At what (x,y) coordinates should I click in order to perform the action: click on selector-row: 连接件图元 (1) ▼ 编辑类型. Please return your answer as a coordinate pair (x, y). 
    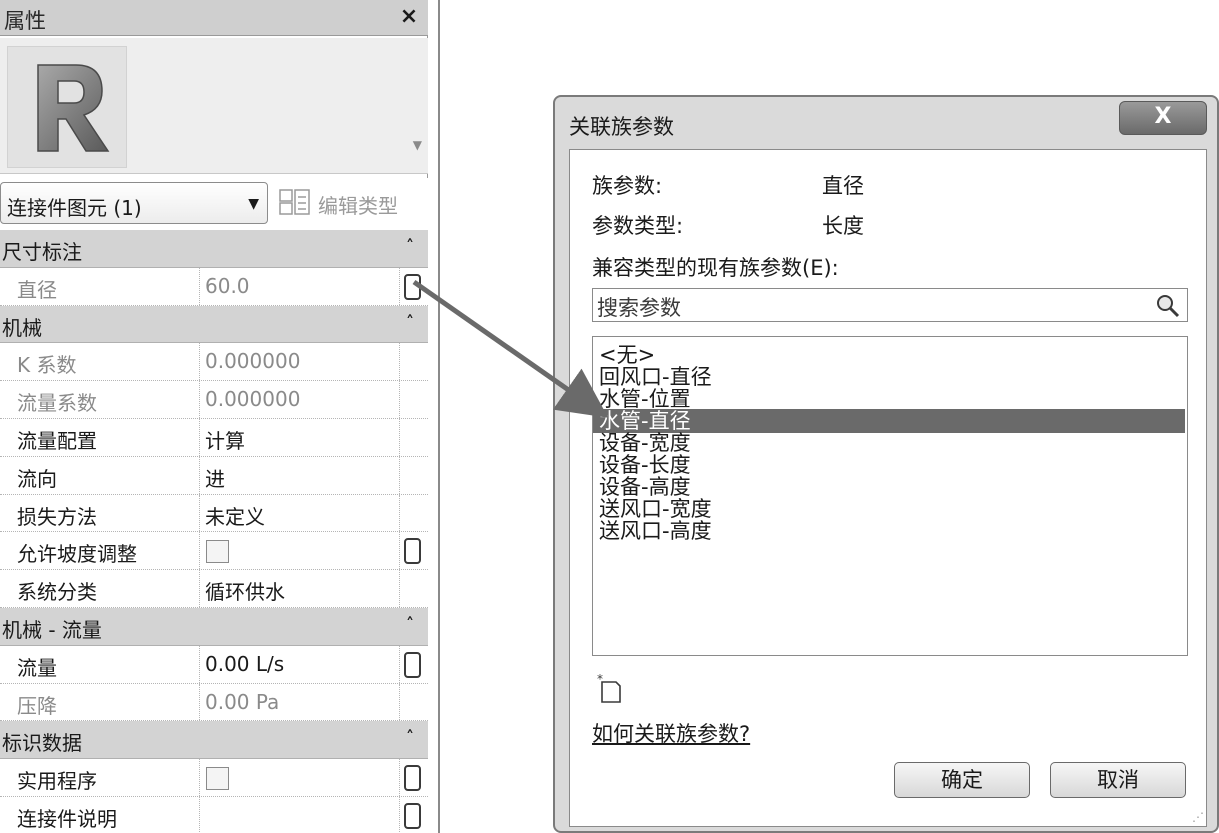
    Looking at the image, I should click on (214, 204).